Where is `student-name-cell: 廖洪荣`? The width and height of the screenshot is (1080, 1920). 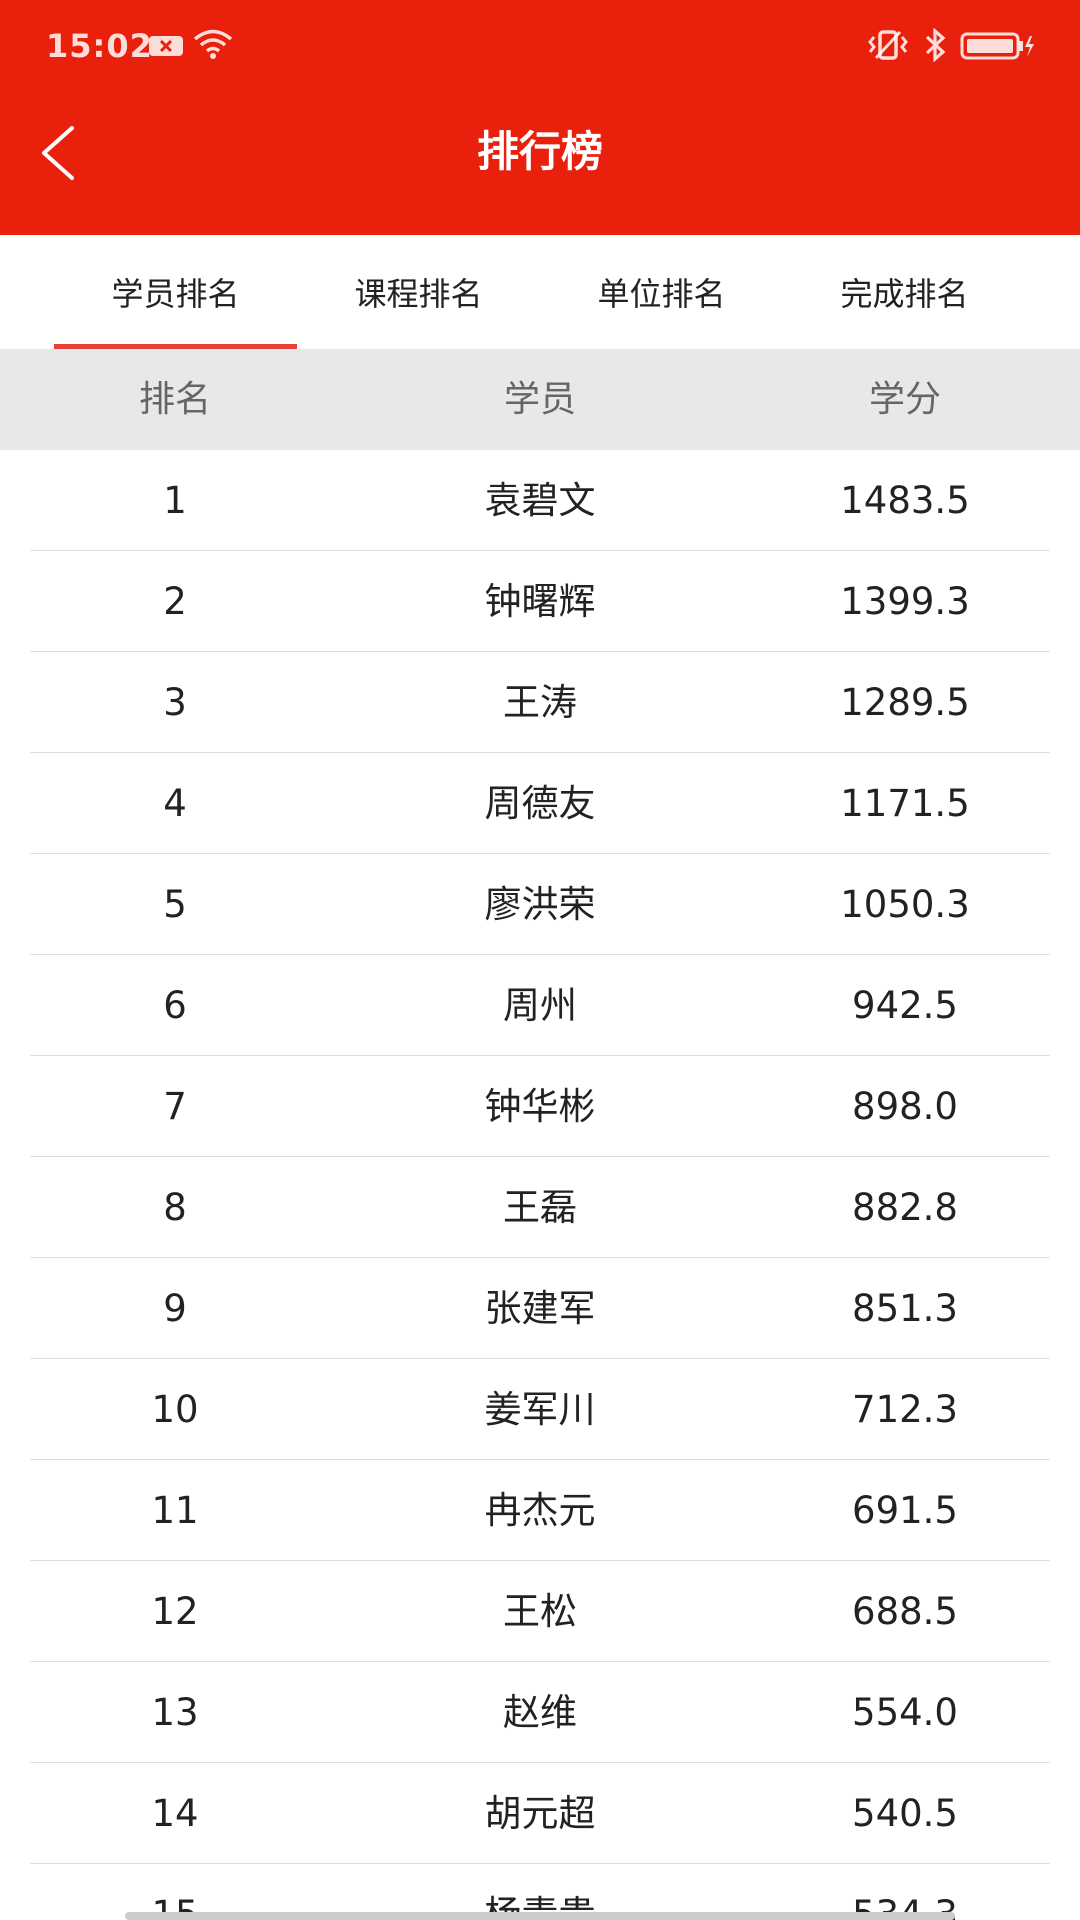 student-name-cell: 廖洪荣 is located at coordinates (540, 904).